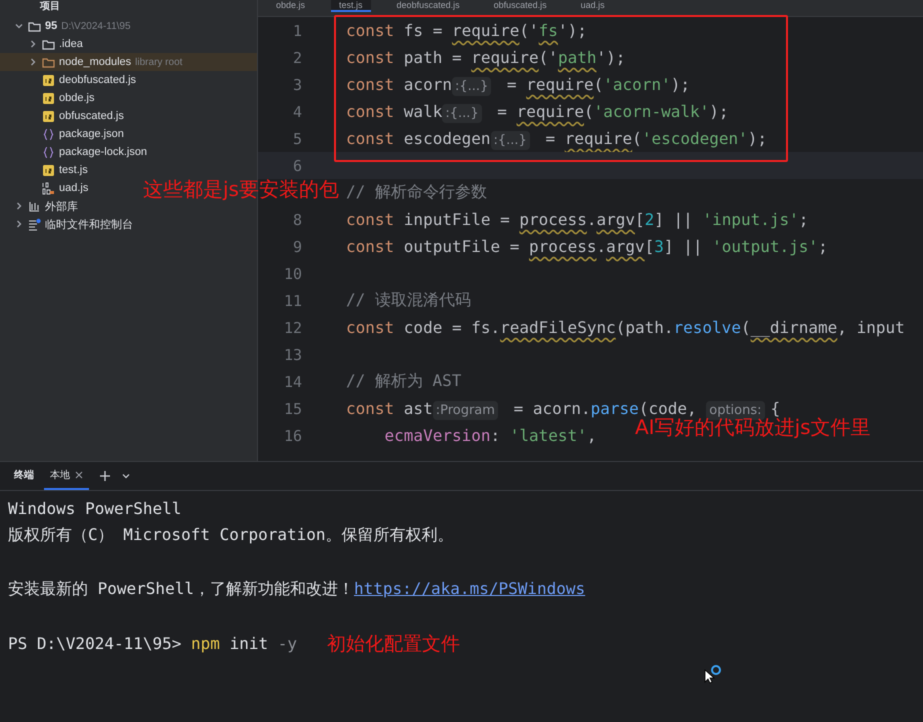 The width and height of the screenshot is (923, 722). Describe the element at coordinates (153, 643) in the screenshot. I see `terminal-line: PS D:\V2024-11\95> npm init -y` at that location.